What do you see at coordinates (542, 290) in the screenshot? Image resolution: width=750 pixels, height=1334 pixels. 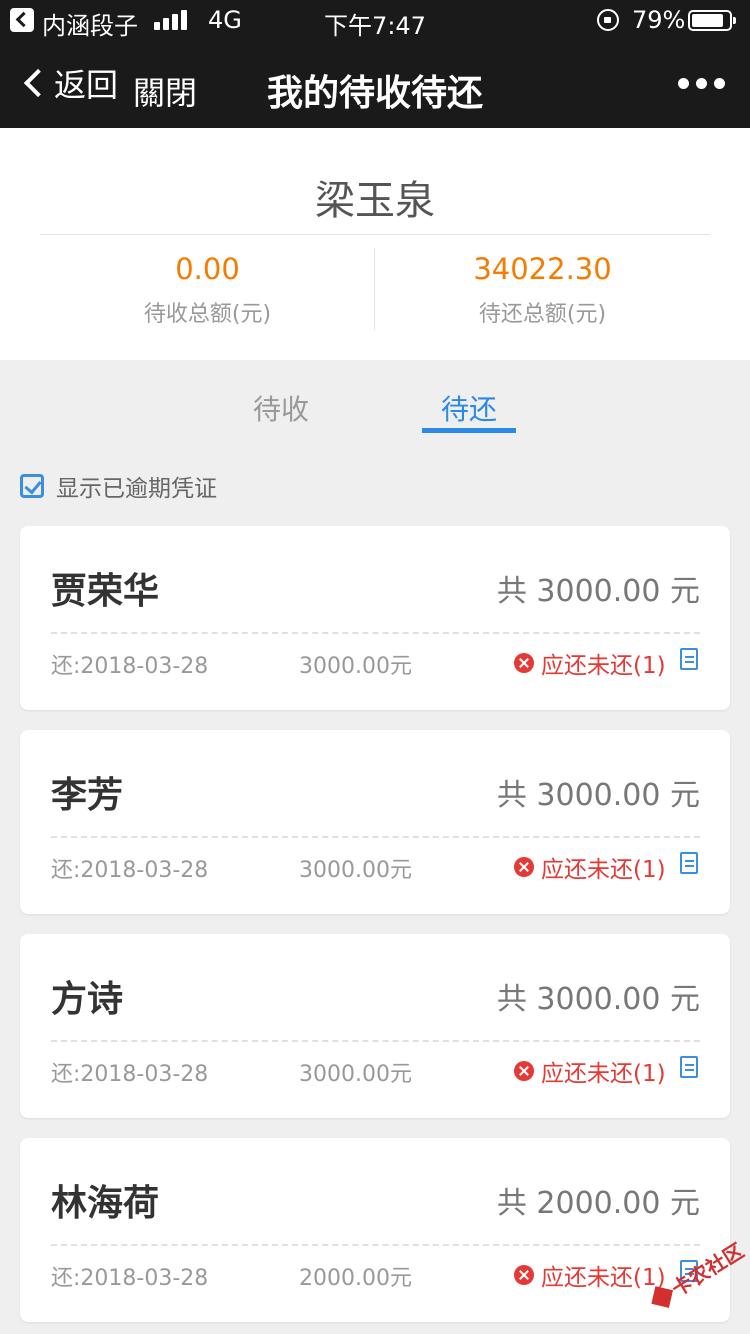 I see `payable-total: 34022.30 待还总额(元)` at bounding box center [542, 290].